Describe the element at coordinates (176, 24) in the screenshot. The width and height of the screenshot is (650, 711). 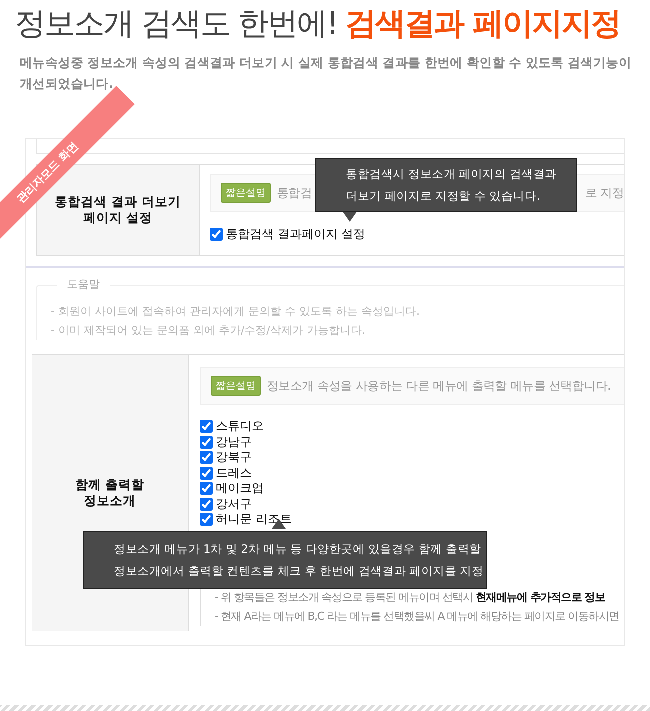
I see `headline: 정보소개 검색도 한번에!` at that location.